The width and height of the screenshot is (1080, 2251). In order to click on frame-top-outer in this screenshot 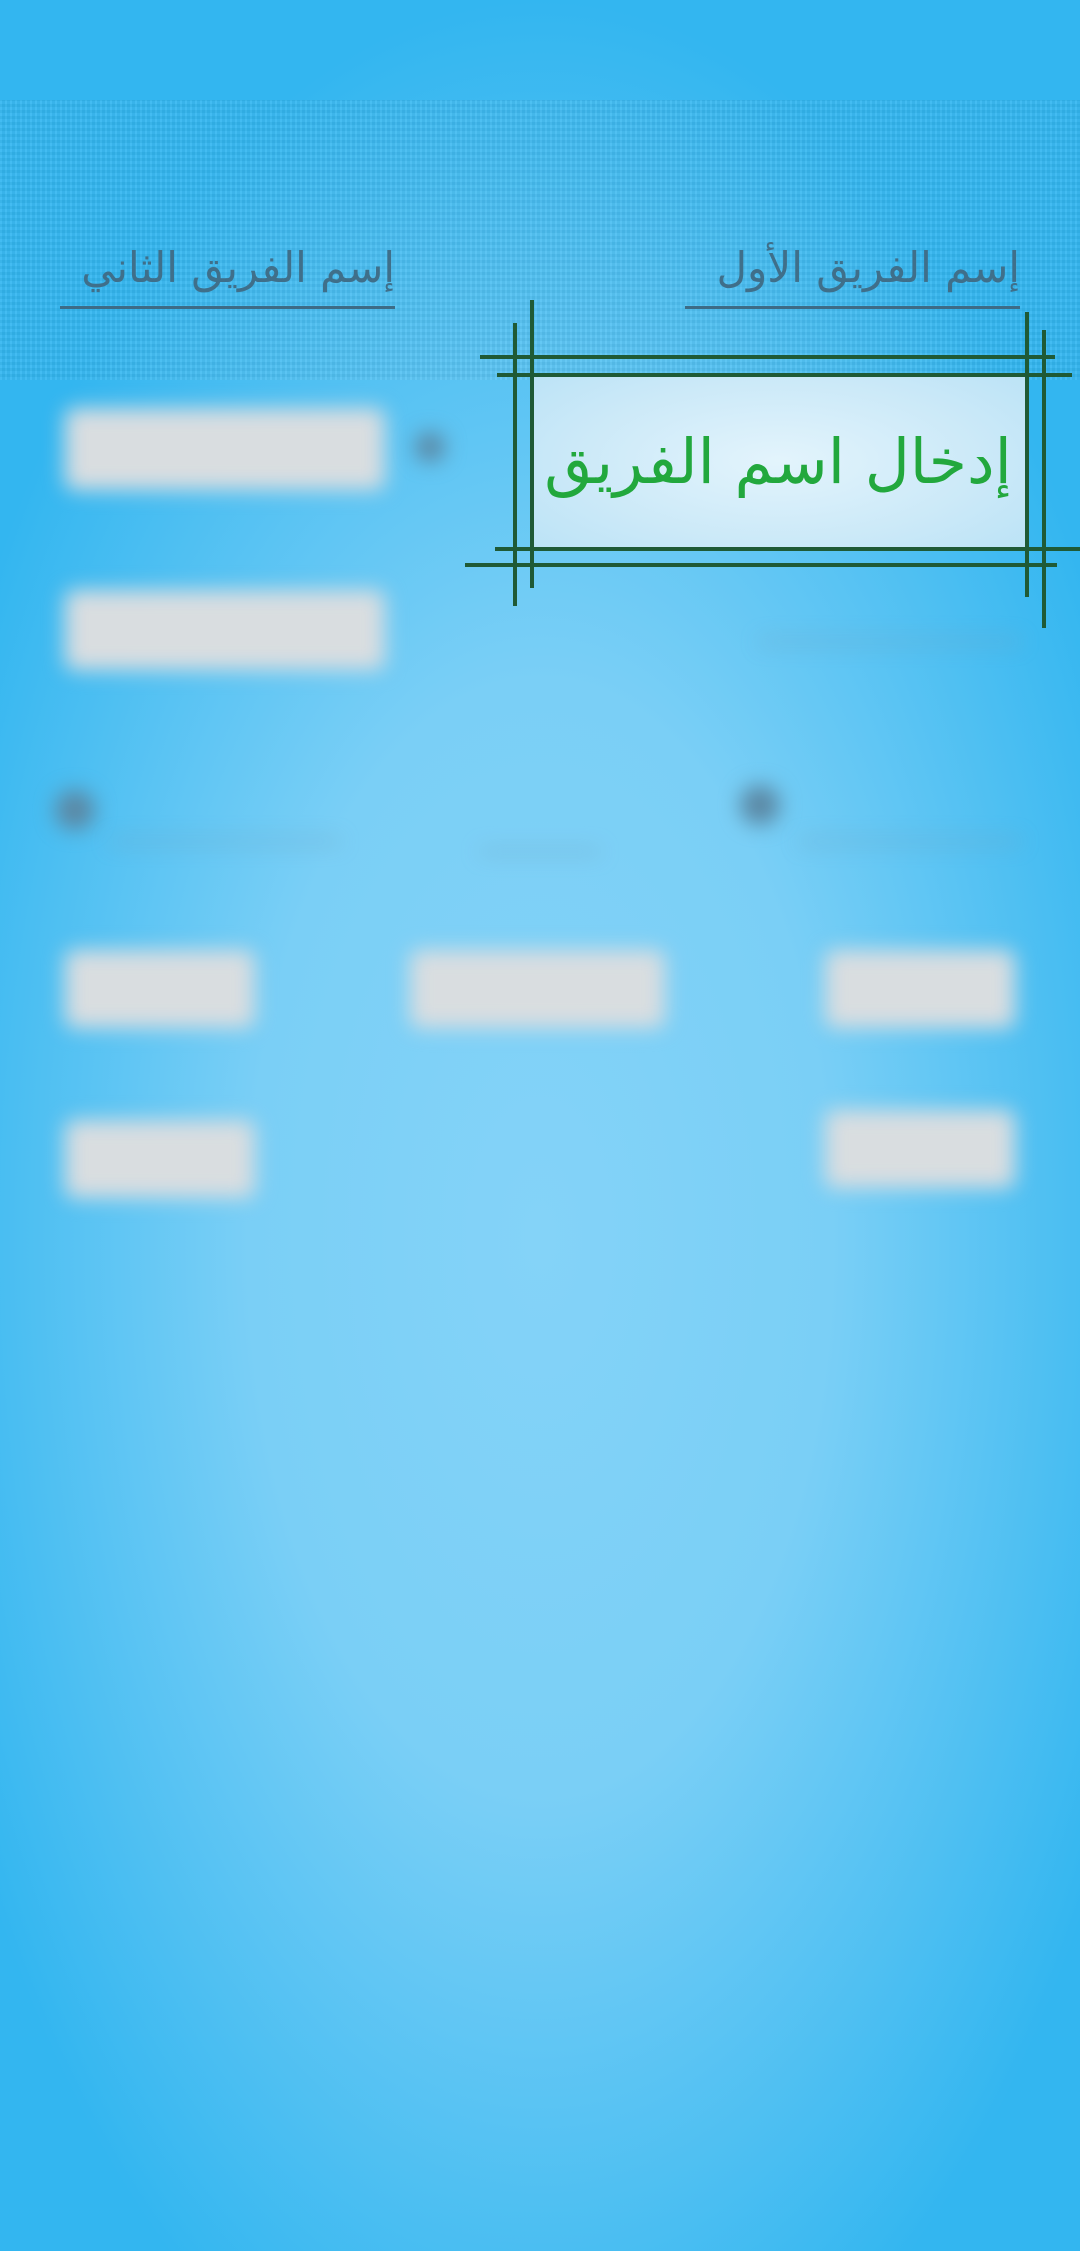, I will do `click(767, 357)`.